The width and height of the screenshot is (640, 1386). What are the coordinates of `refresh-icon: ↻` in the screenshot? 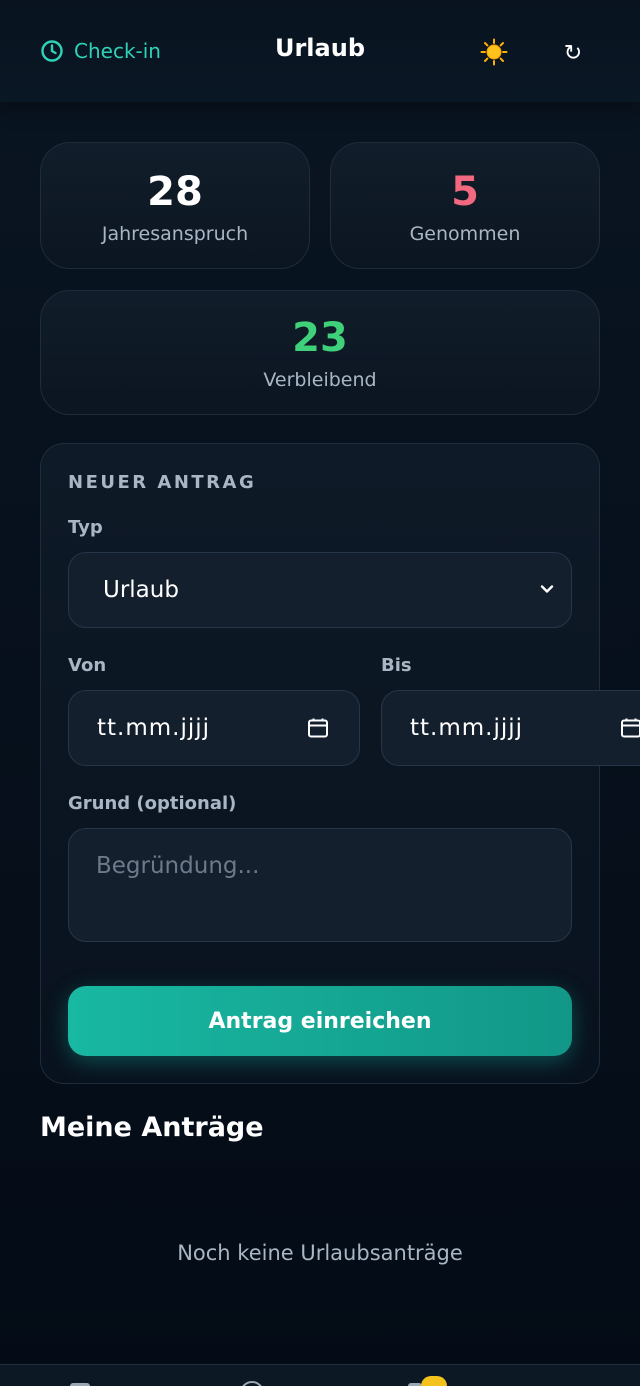 It's located at (573, 53).